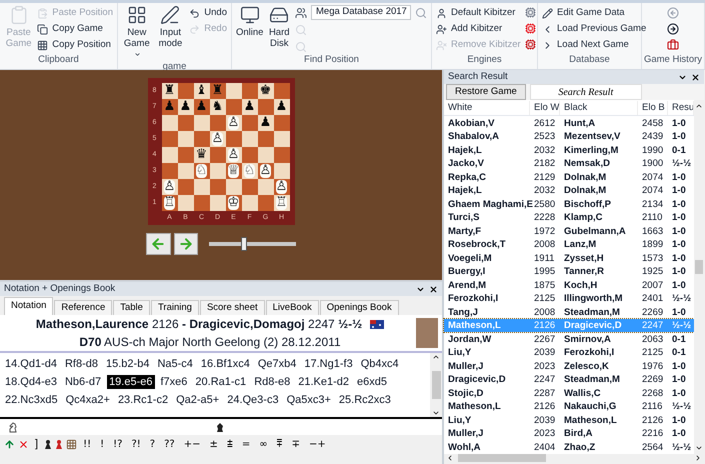 The height and width of the screenshot is (464, 705). I want to click on move: 15.b2-b4, so click(128, 364).